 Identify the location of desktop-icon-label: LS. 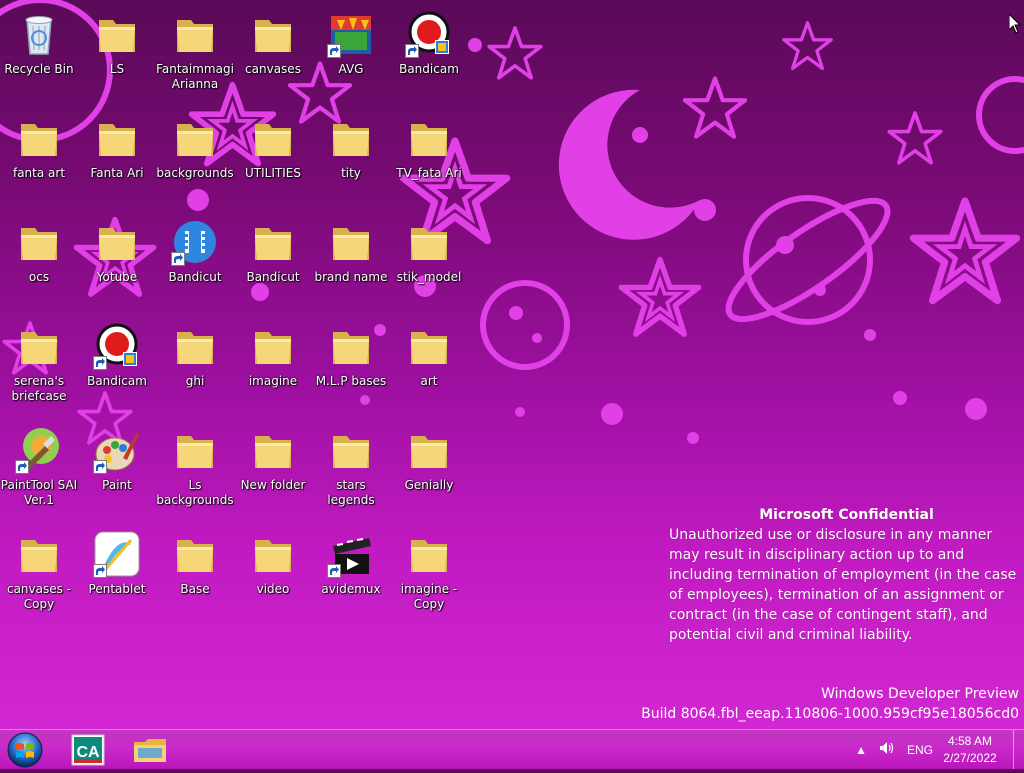
(117, 69).